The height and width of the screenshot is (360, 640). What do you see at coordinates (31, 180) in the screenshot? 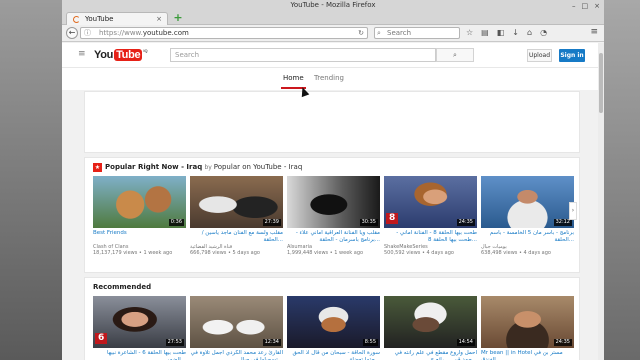
I see `desktop-background-left` at bounding box center [31, 180].